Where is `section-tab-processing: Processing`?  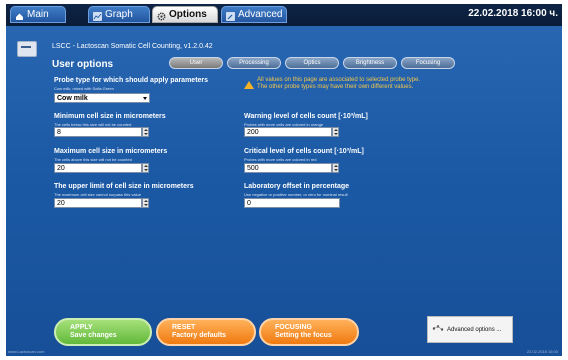
section-tab-processing: Processing is located at coordinates (254, 63).